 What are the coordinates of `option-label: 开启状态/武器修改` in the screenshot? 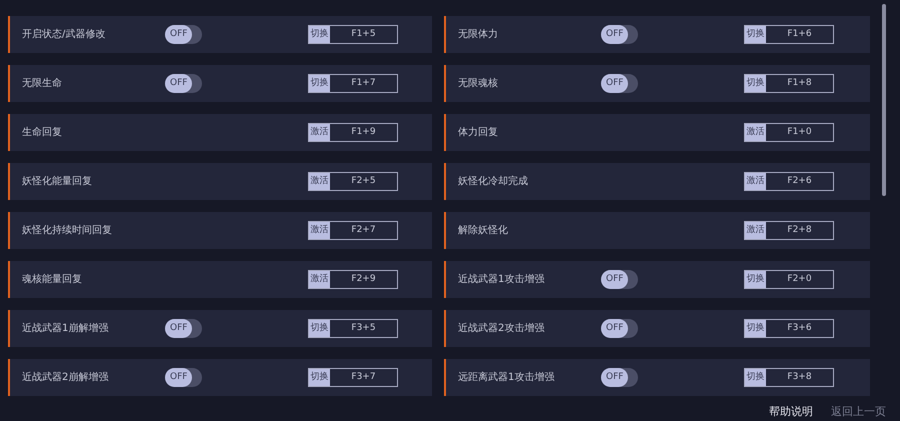 It's located at (64, 35).